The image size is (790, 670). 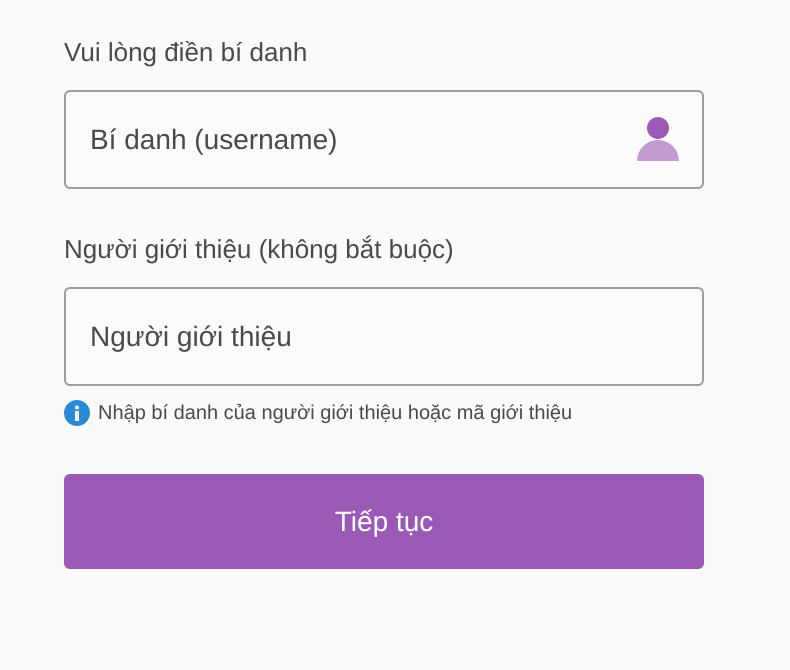 I want to click on user-icon, so click(x=658, y=139).